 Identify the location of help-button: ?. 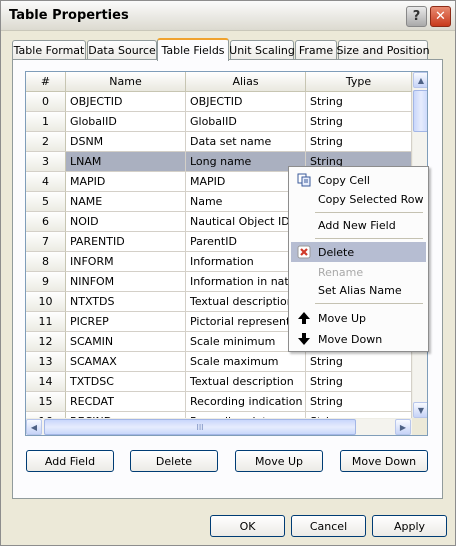
(416, 16).